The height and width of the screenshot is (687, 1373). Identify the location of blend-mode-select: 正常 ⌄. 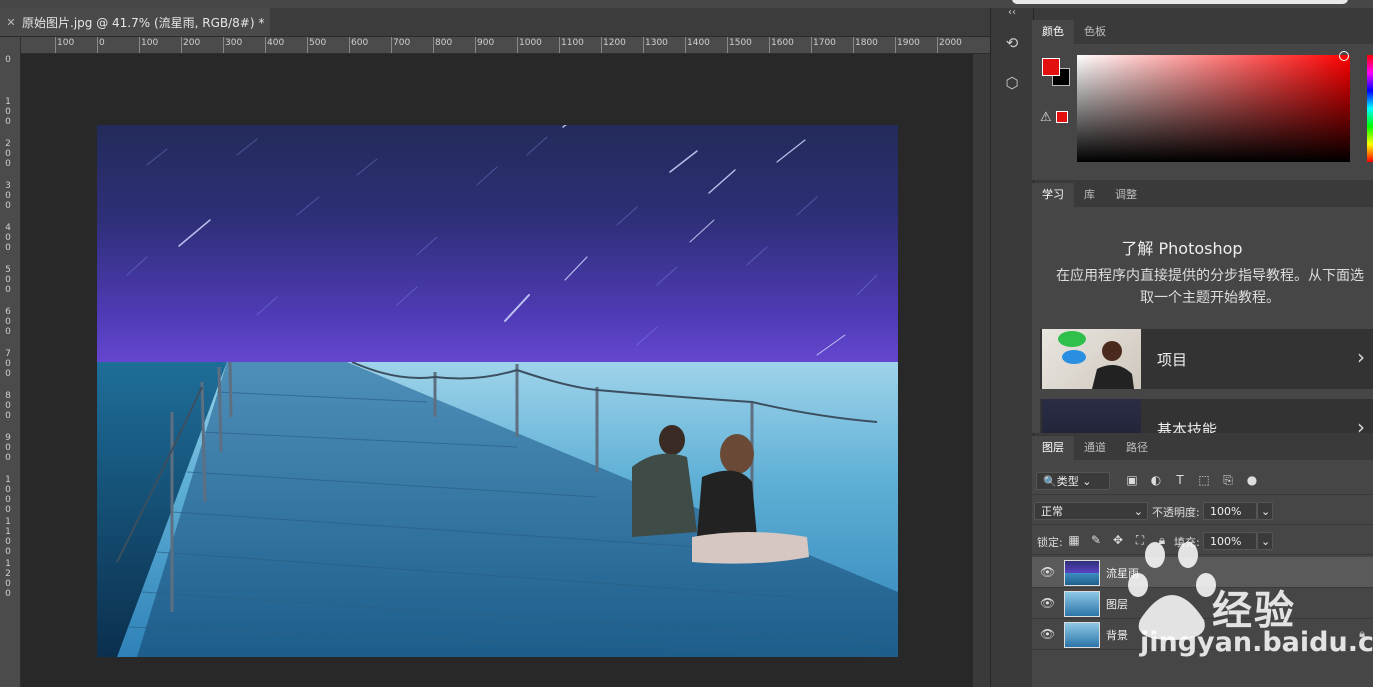
(1091, 511).